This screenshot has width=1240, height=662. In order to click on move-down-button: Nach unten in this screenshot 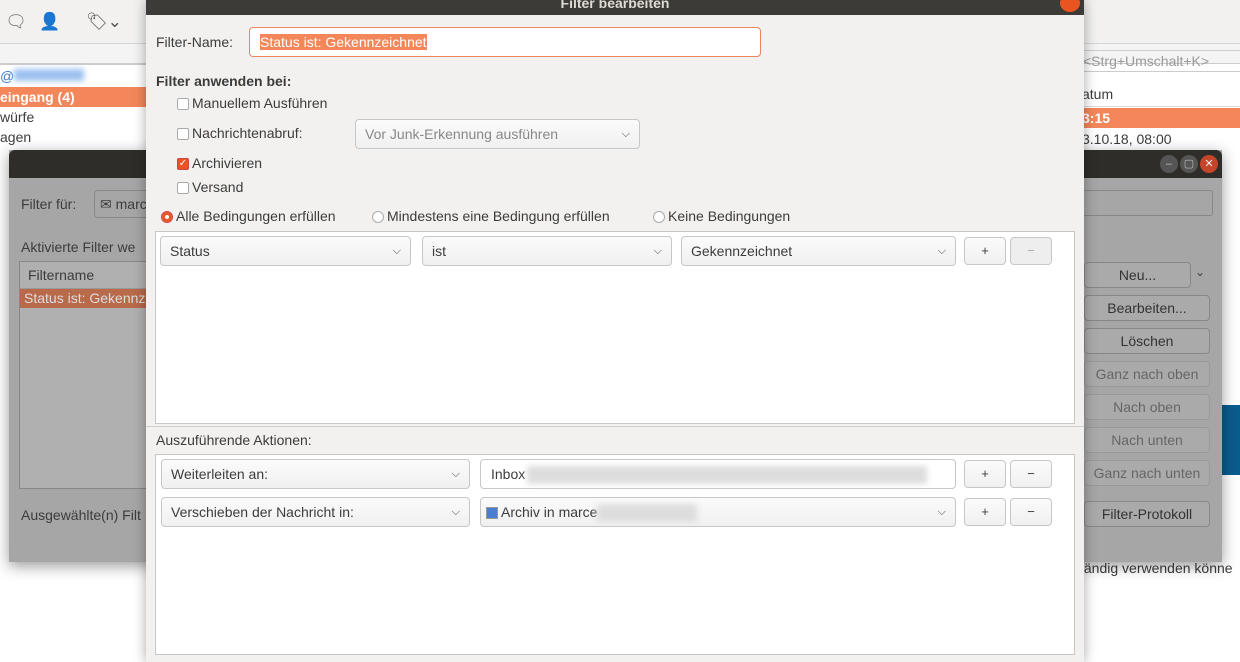, I will do `click(1147, 440)`.